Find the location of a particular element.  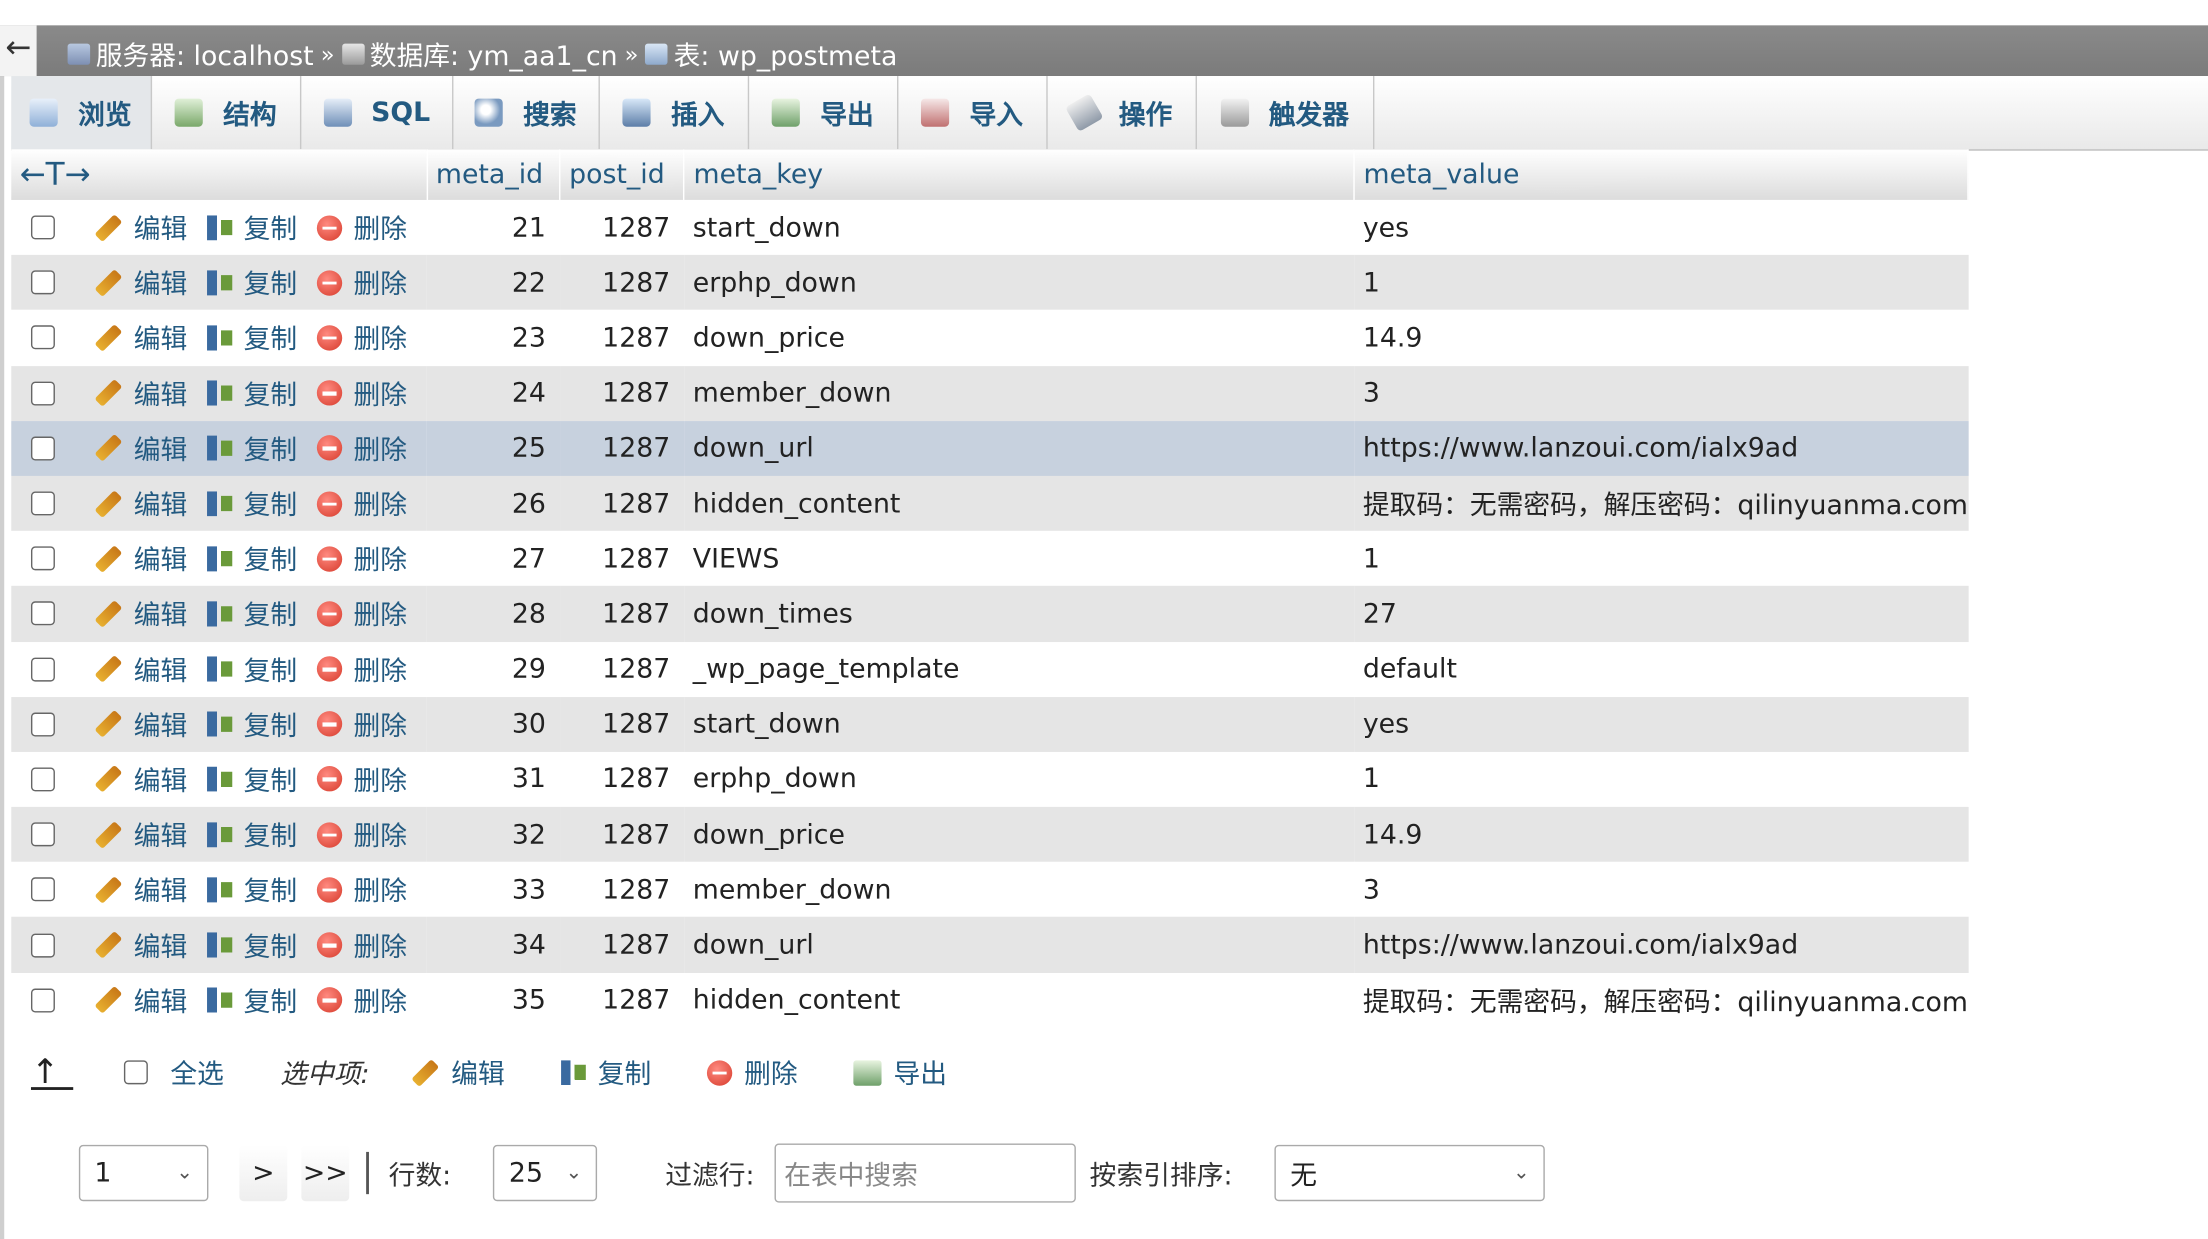

tab-insert: 插入 is located at coordinates (675, 113).